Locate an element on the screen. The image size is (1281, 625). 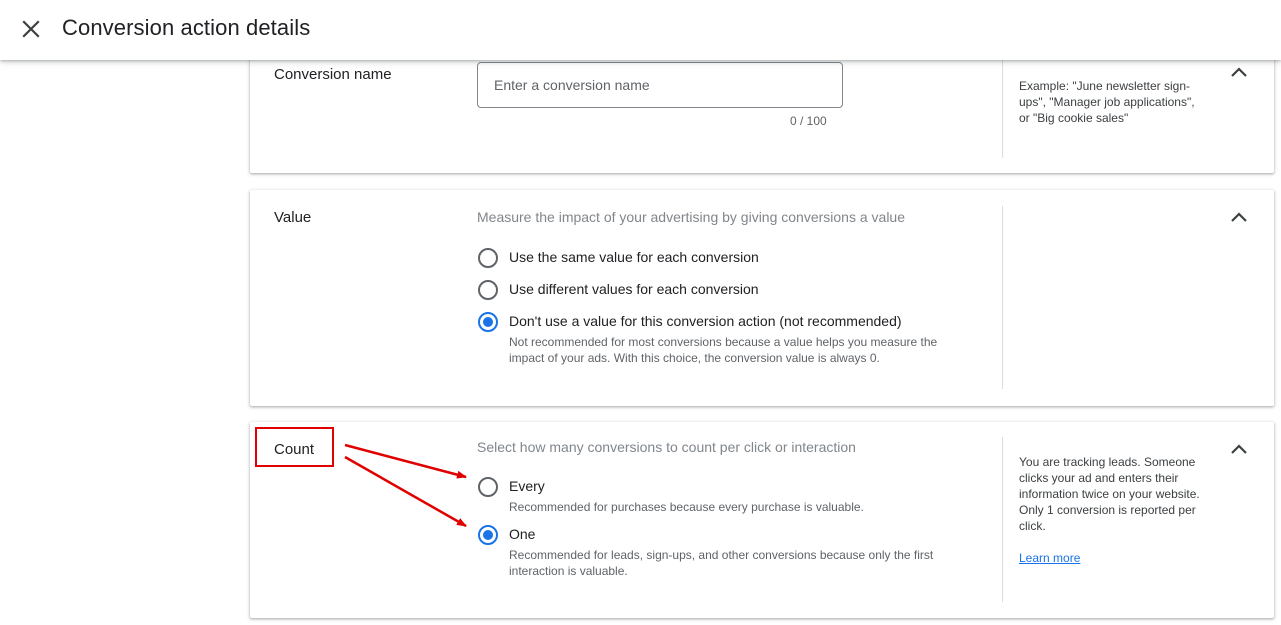
radio-label: Use different values for each conversion is located at coordinates (634, 289).